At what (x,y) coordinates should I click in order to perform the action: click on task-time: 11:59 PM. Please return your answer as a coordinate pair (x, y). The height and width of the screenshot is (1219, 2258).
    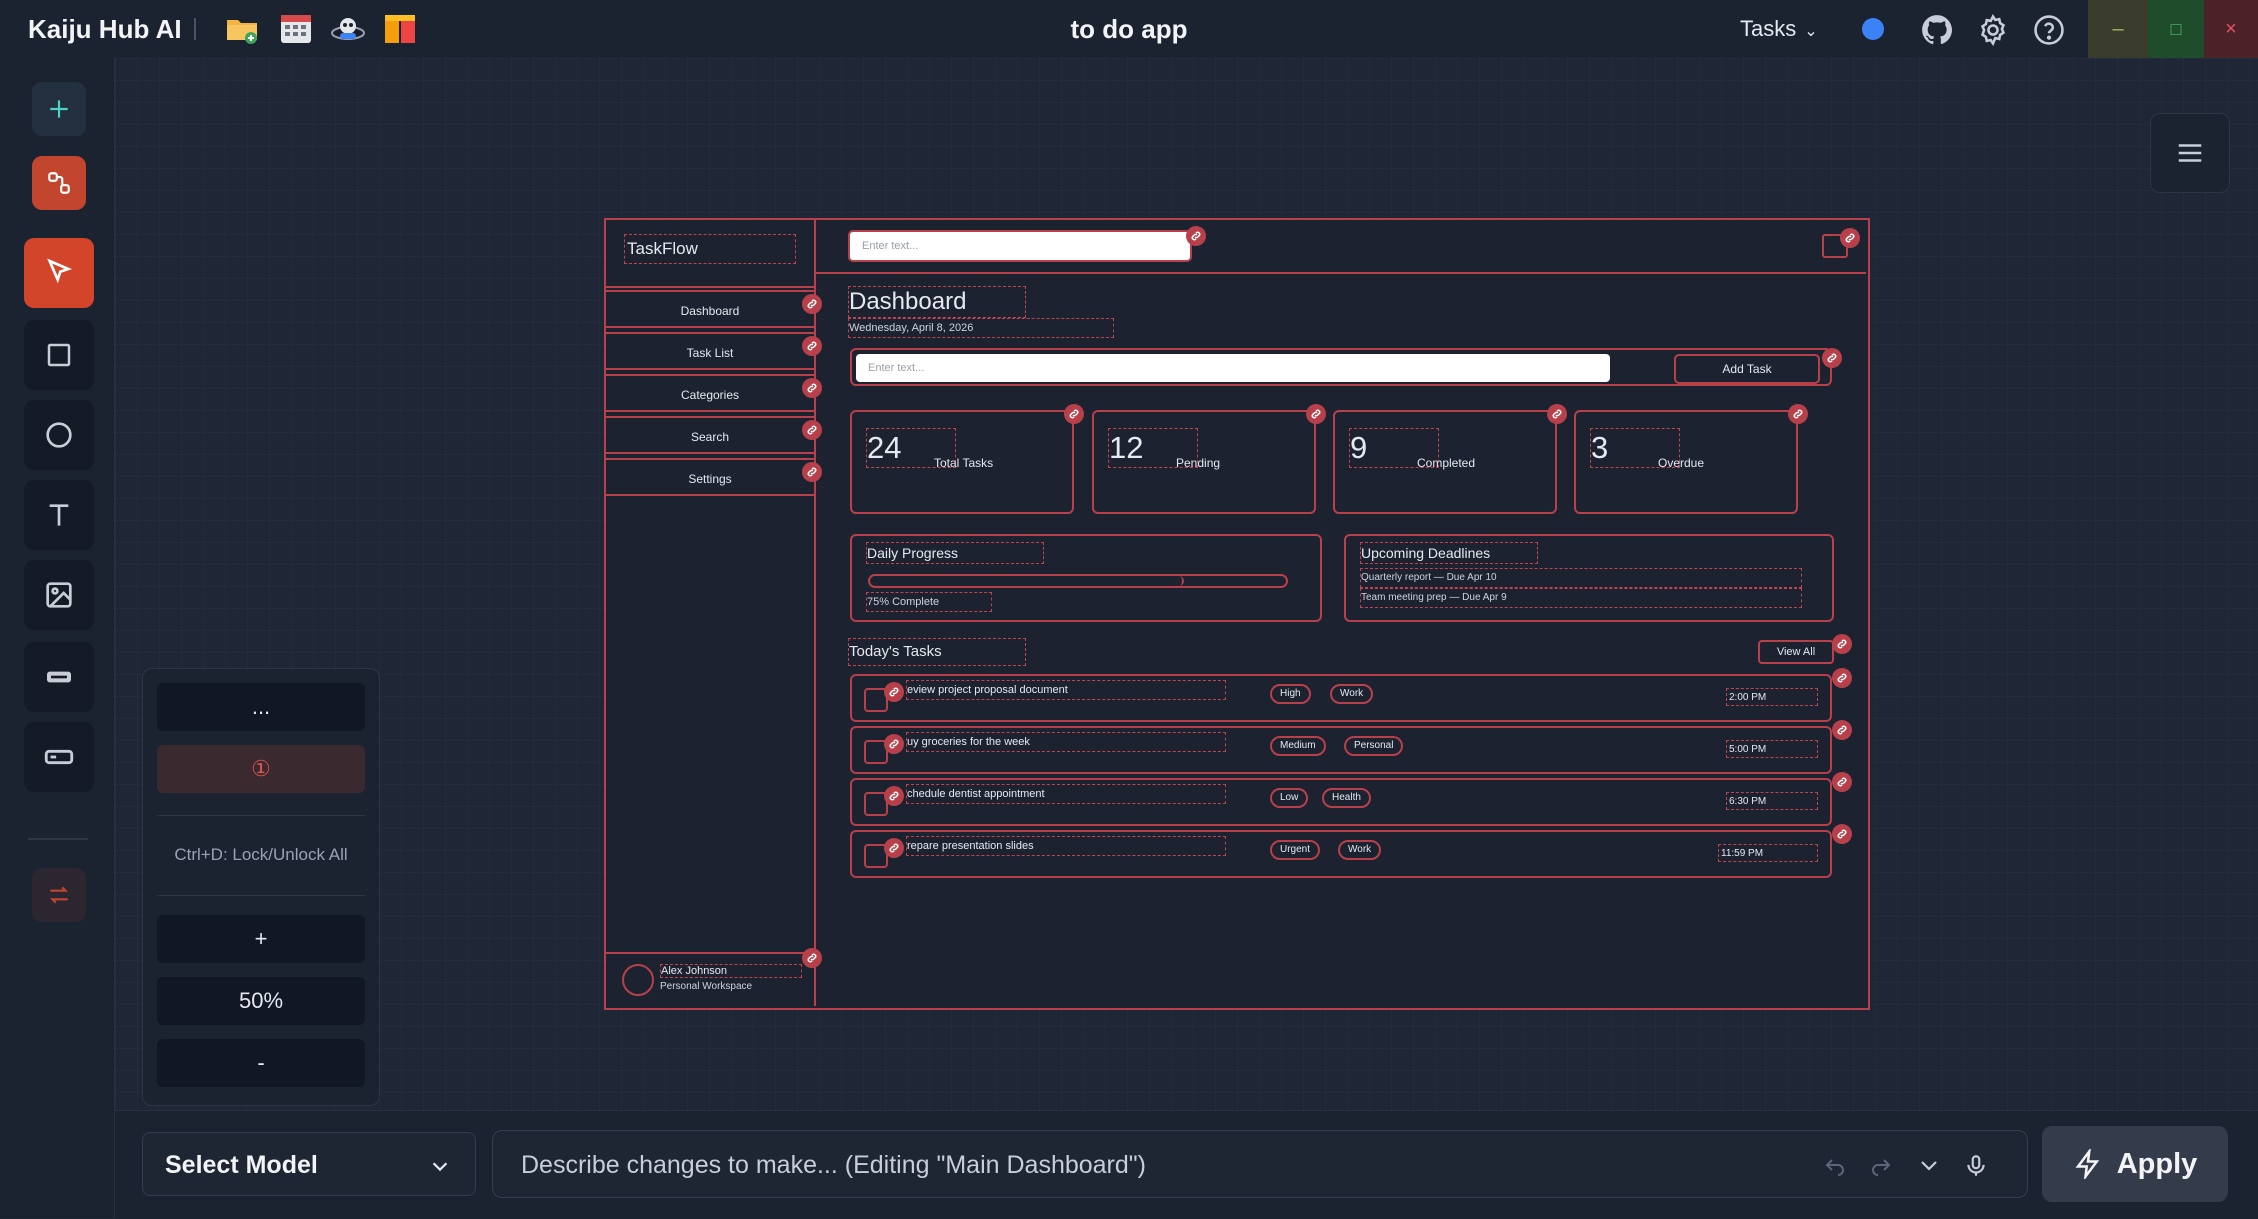
    Looking at the image, I should click on (1768, 853).